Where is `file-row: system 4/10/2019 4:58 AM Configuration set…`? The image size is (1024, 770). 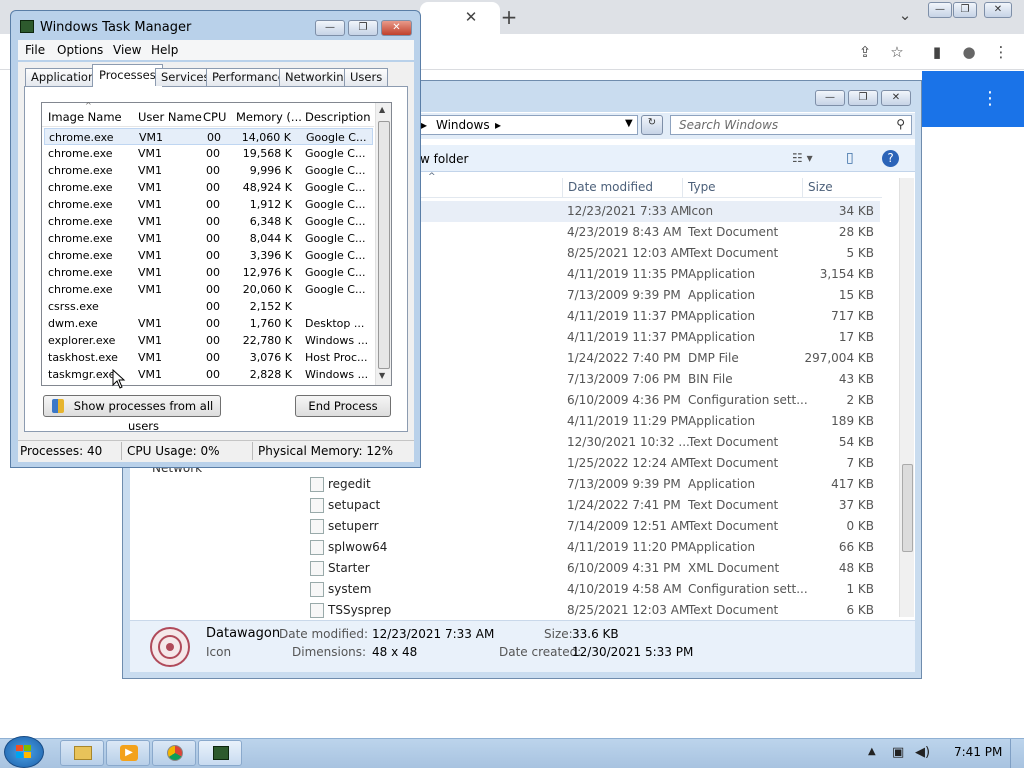 file-row: system 4/10/2019 4:58 AM Configuration set… is located at coordinates (585, 589).